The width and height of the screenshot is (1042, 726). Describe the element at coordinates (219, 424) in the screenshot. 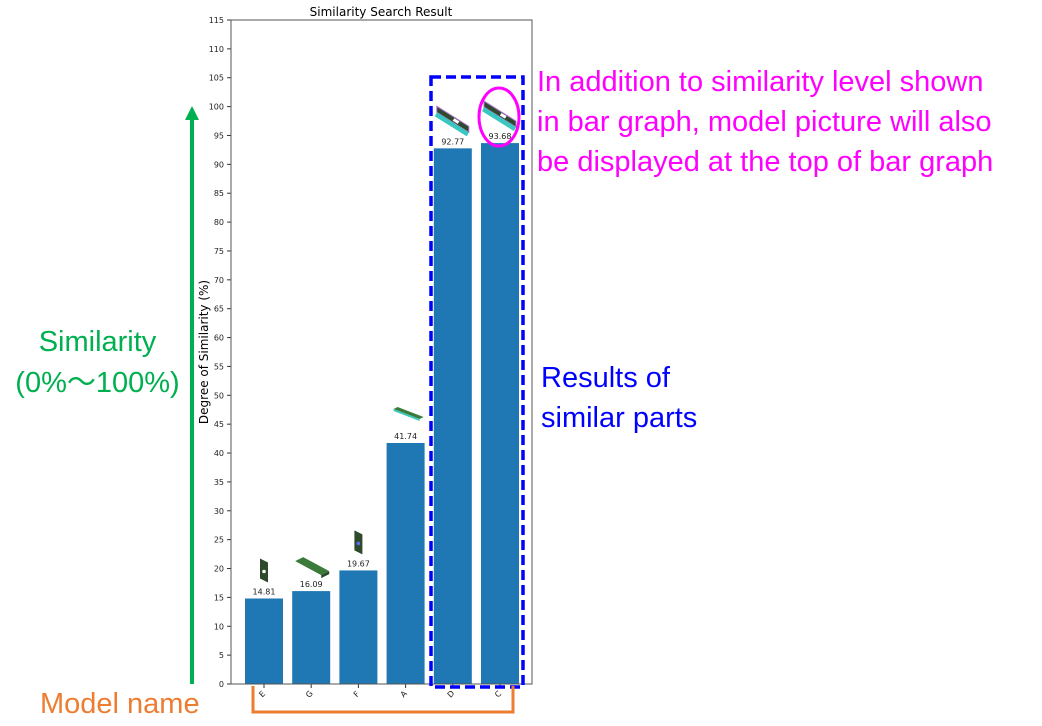

I see `y-tick-label: 45` at that location.